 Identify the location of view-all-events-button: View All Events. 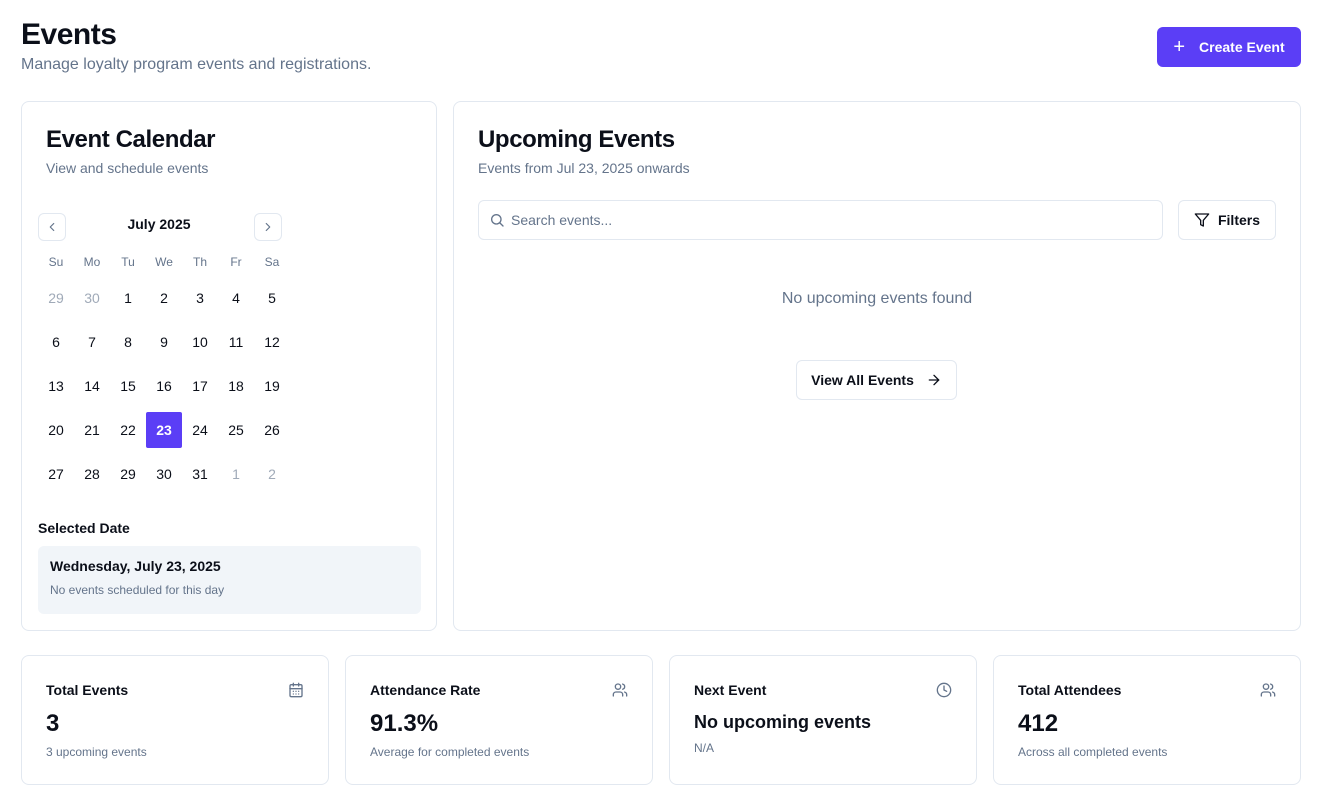
(876, 380).